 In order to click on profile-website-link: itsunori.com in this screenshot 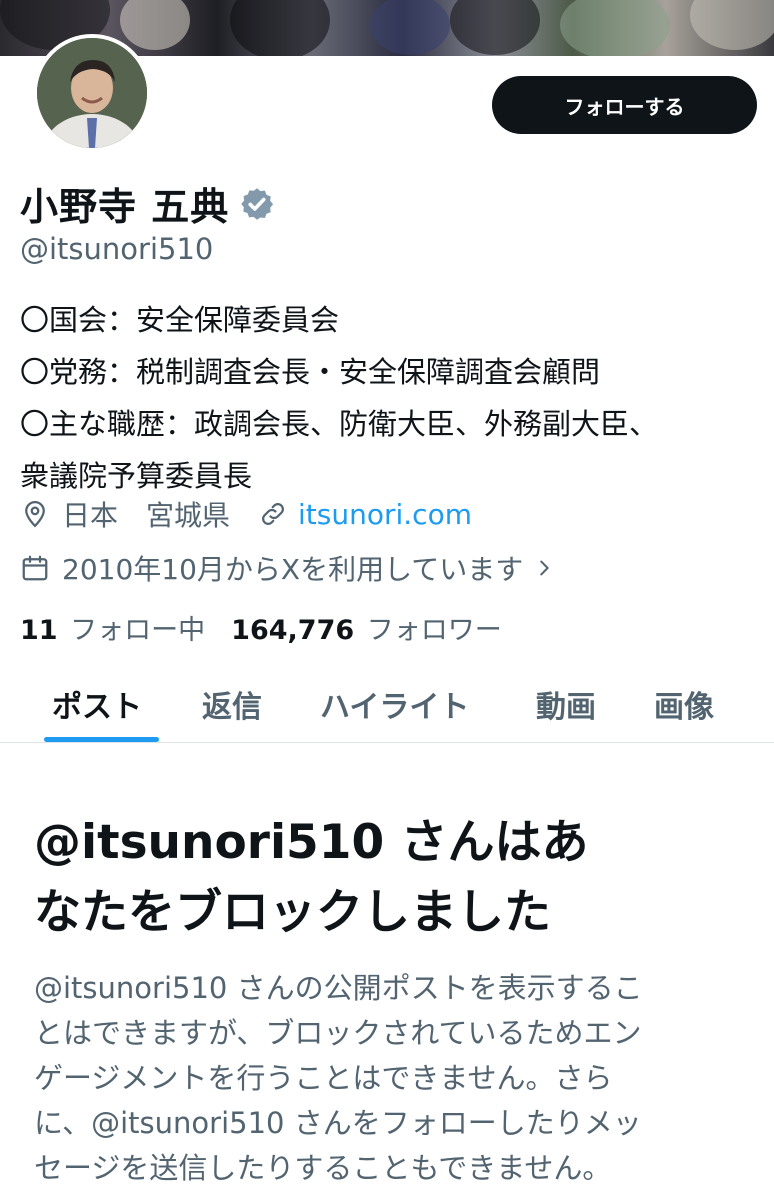, I will do `click(385, 514)`.